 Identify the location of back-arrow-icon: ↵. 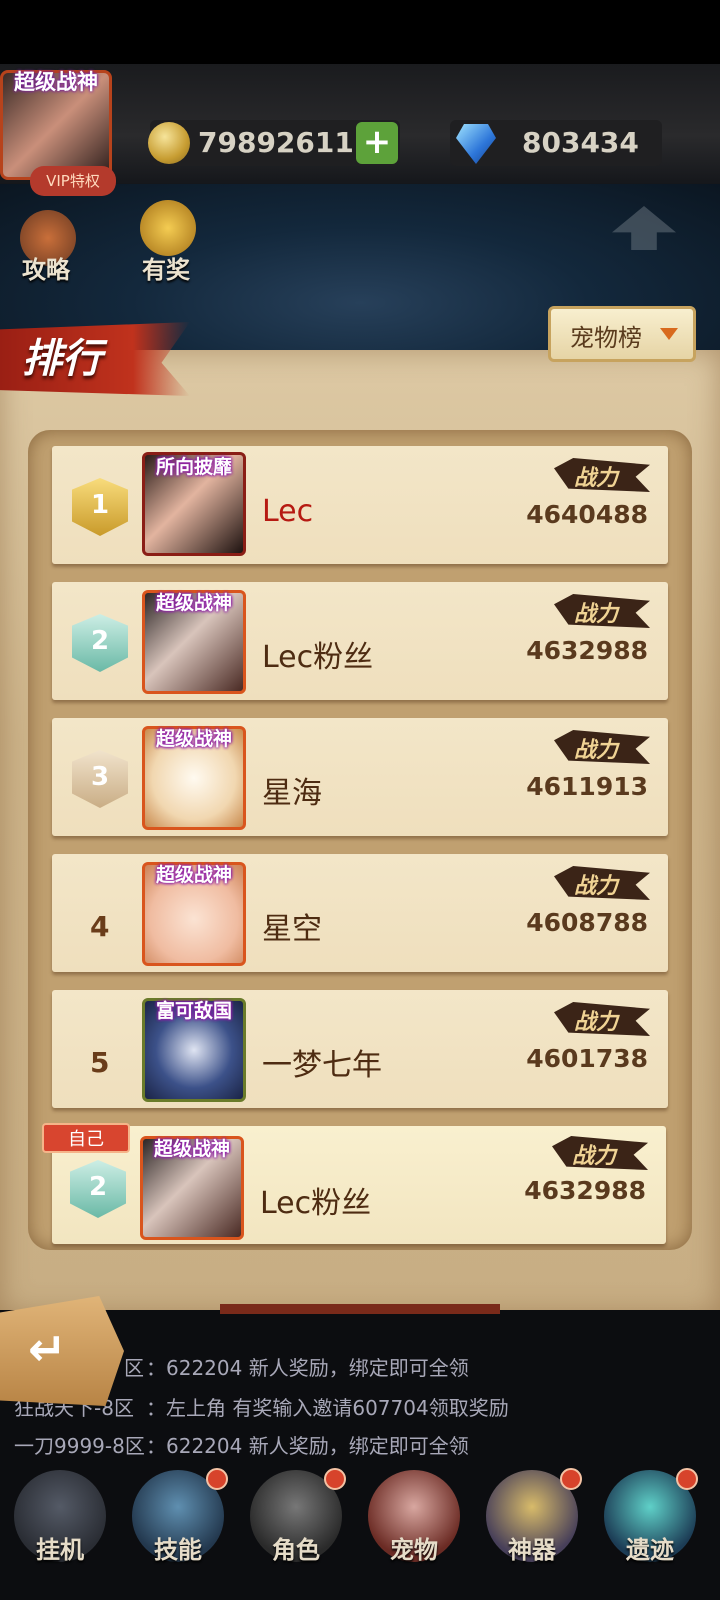
(47, 1349).